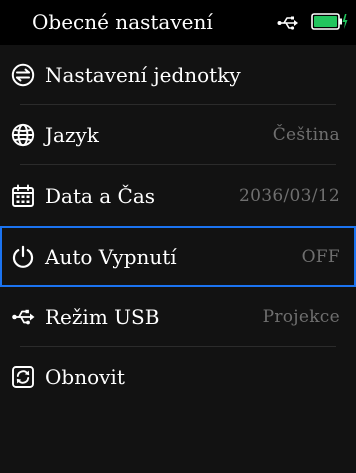  What do you see at coordinates (23, 75) in the screenshot?
I see `units-icon` at bounding box center [23, 75].